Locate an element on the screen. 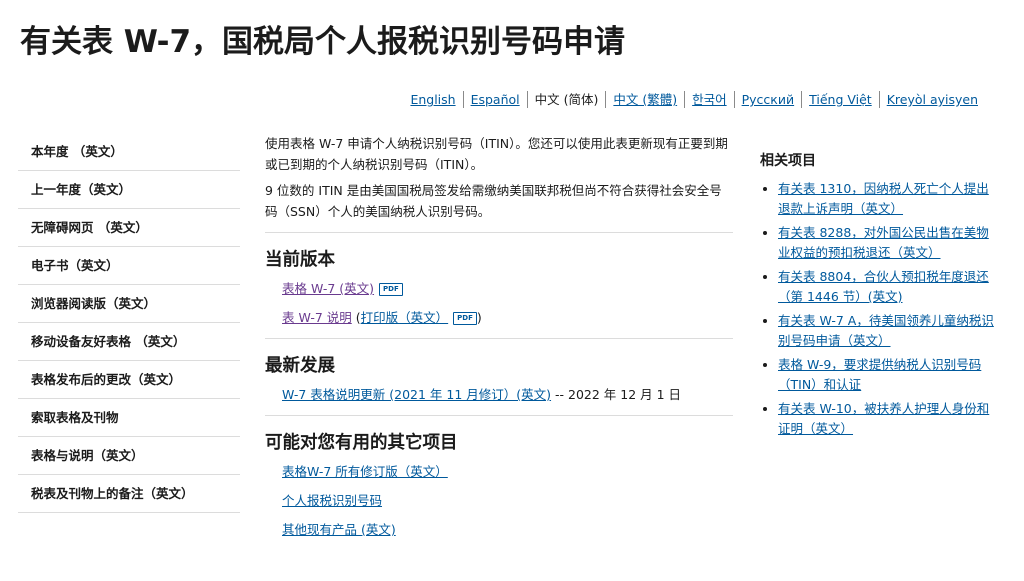 This screenshot has height=581, width=1024. list-item: 有关表 W-7 A，待美国领养儿童纳税识别号码申请（英文） is located at coordinates (886, 331).